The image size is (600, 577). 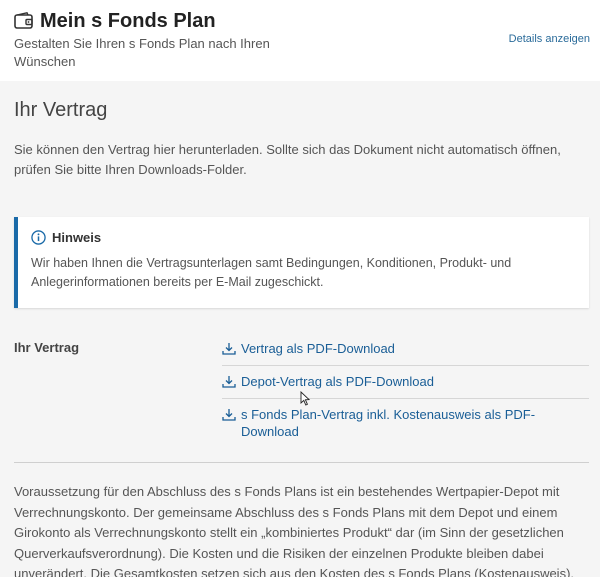 What do you see at coordinates (61, 110) in the screenshot?
I see `section-title: Ihr Vertrag` at bounding box center [61, 110].